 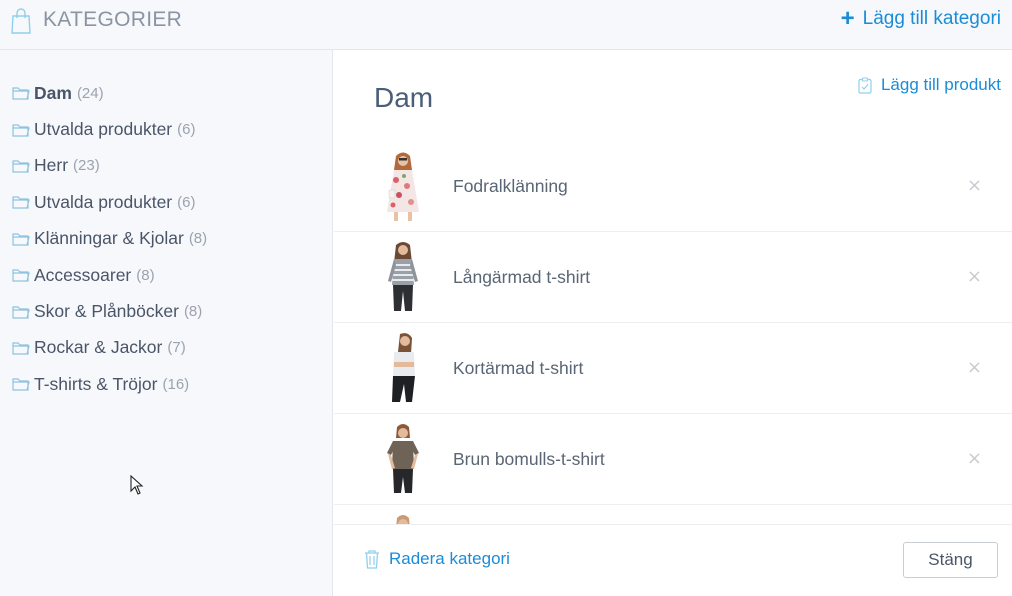 What do you see at coordinates (96, 383) in the screenshot?
I see `category-label: T-shirts & Tröjor` at bounding box center [96, 383].